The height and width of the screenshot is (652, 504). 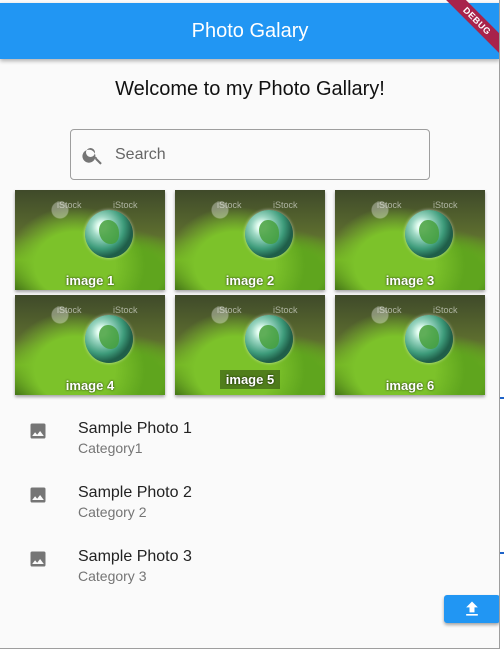 I want to click on app-bar: Photo Galary, so click(x=249, y=31).